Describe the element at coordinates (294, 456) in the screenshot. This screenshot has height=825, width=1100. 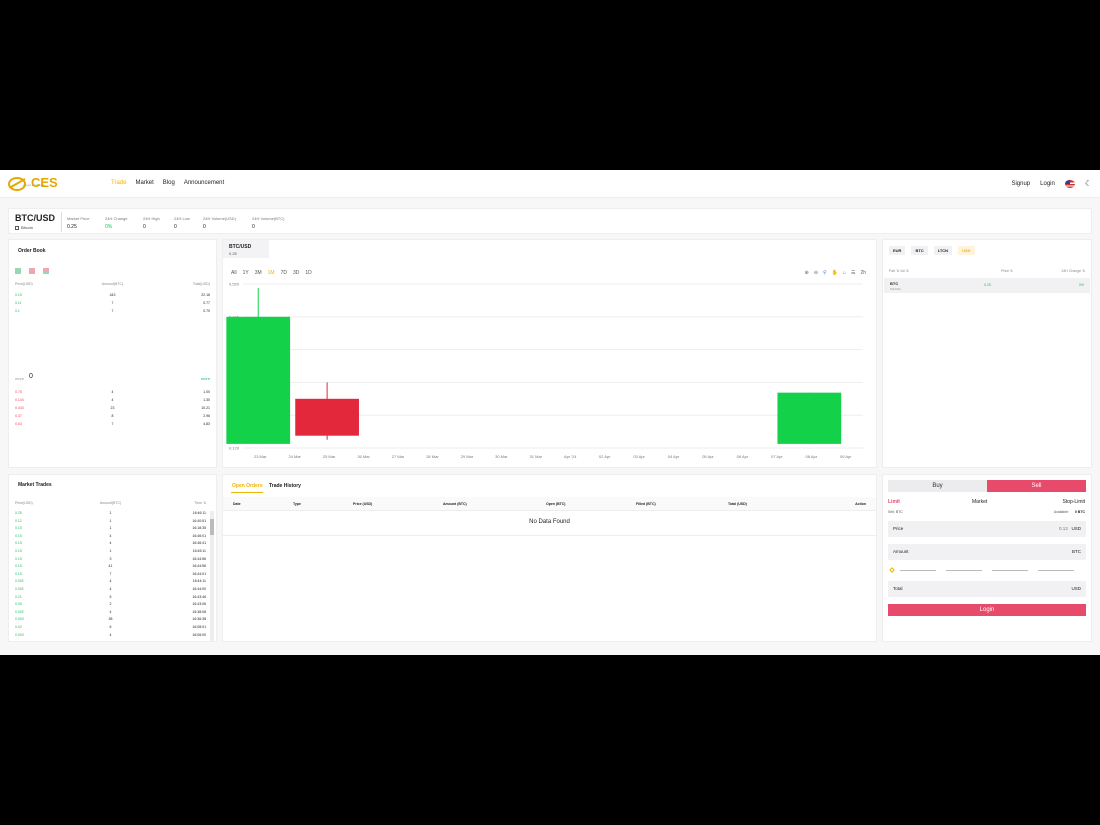
I see `x-tick-label: 24 Mar` at that location.